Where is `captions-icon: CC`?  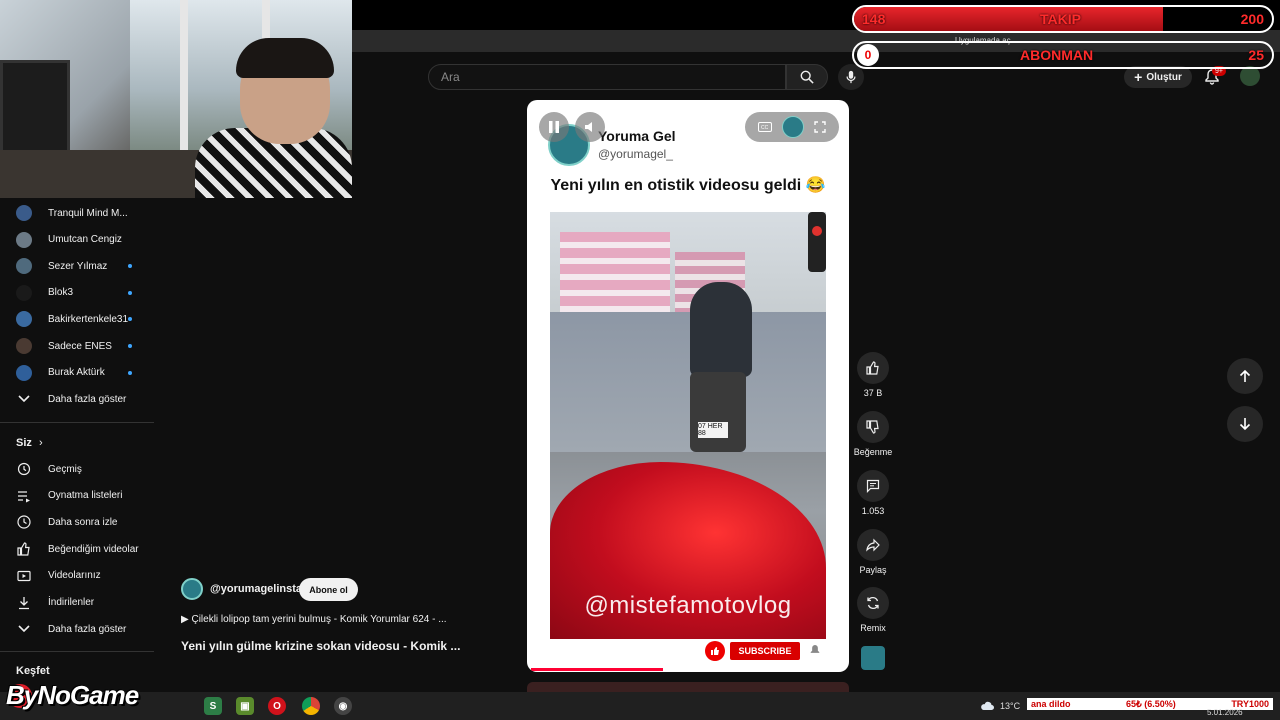 captions-icon: CC is located at coordinates (765, 127).